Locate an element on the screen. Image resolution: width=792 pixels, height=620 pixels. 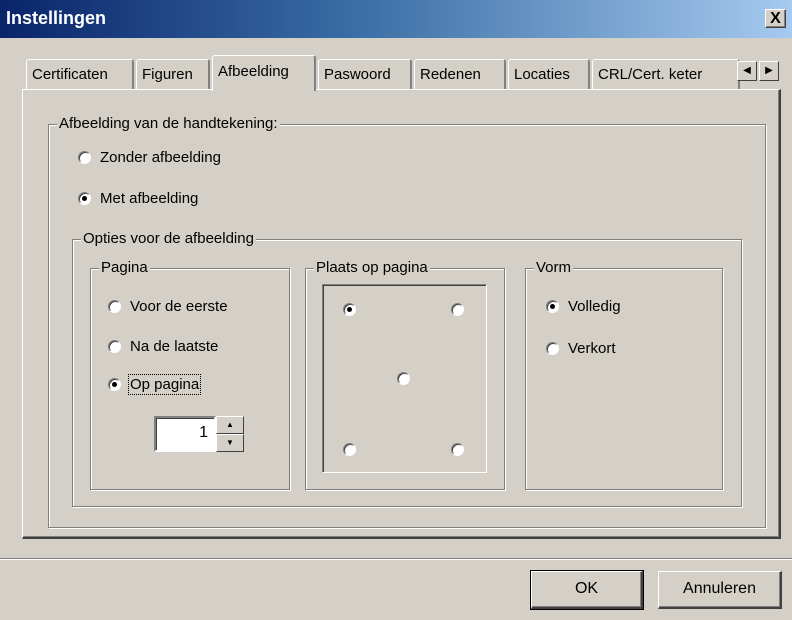
cancel-button: Annuleren is located at coordinates (720, 590).